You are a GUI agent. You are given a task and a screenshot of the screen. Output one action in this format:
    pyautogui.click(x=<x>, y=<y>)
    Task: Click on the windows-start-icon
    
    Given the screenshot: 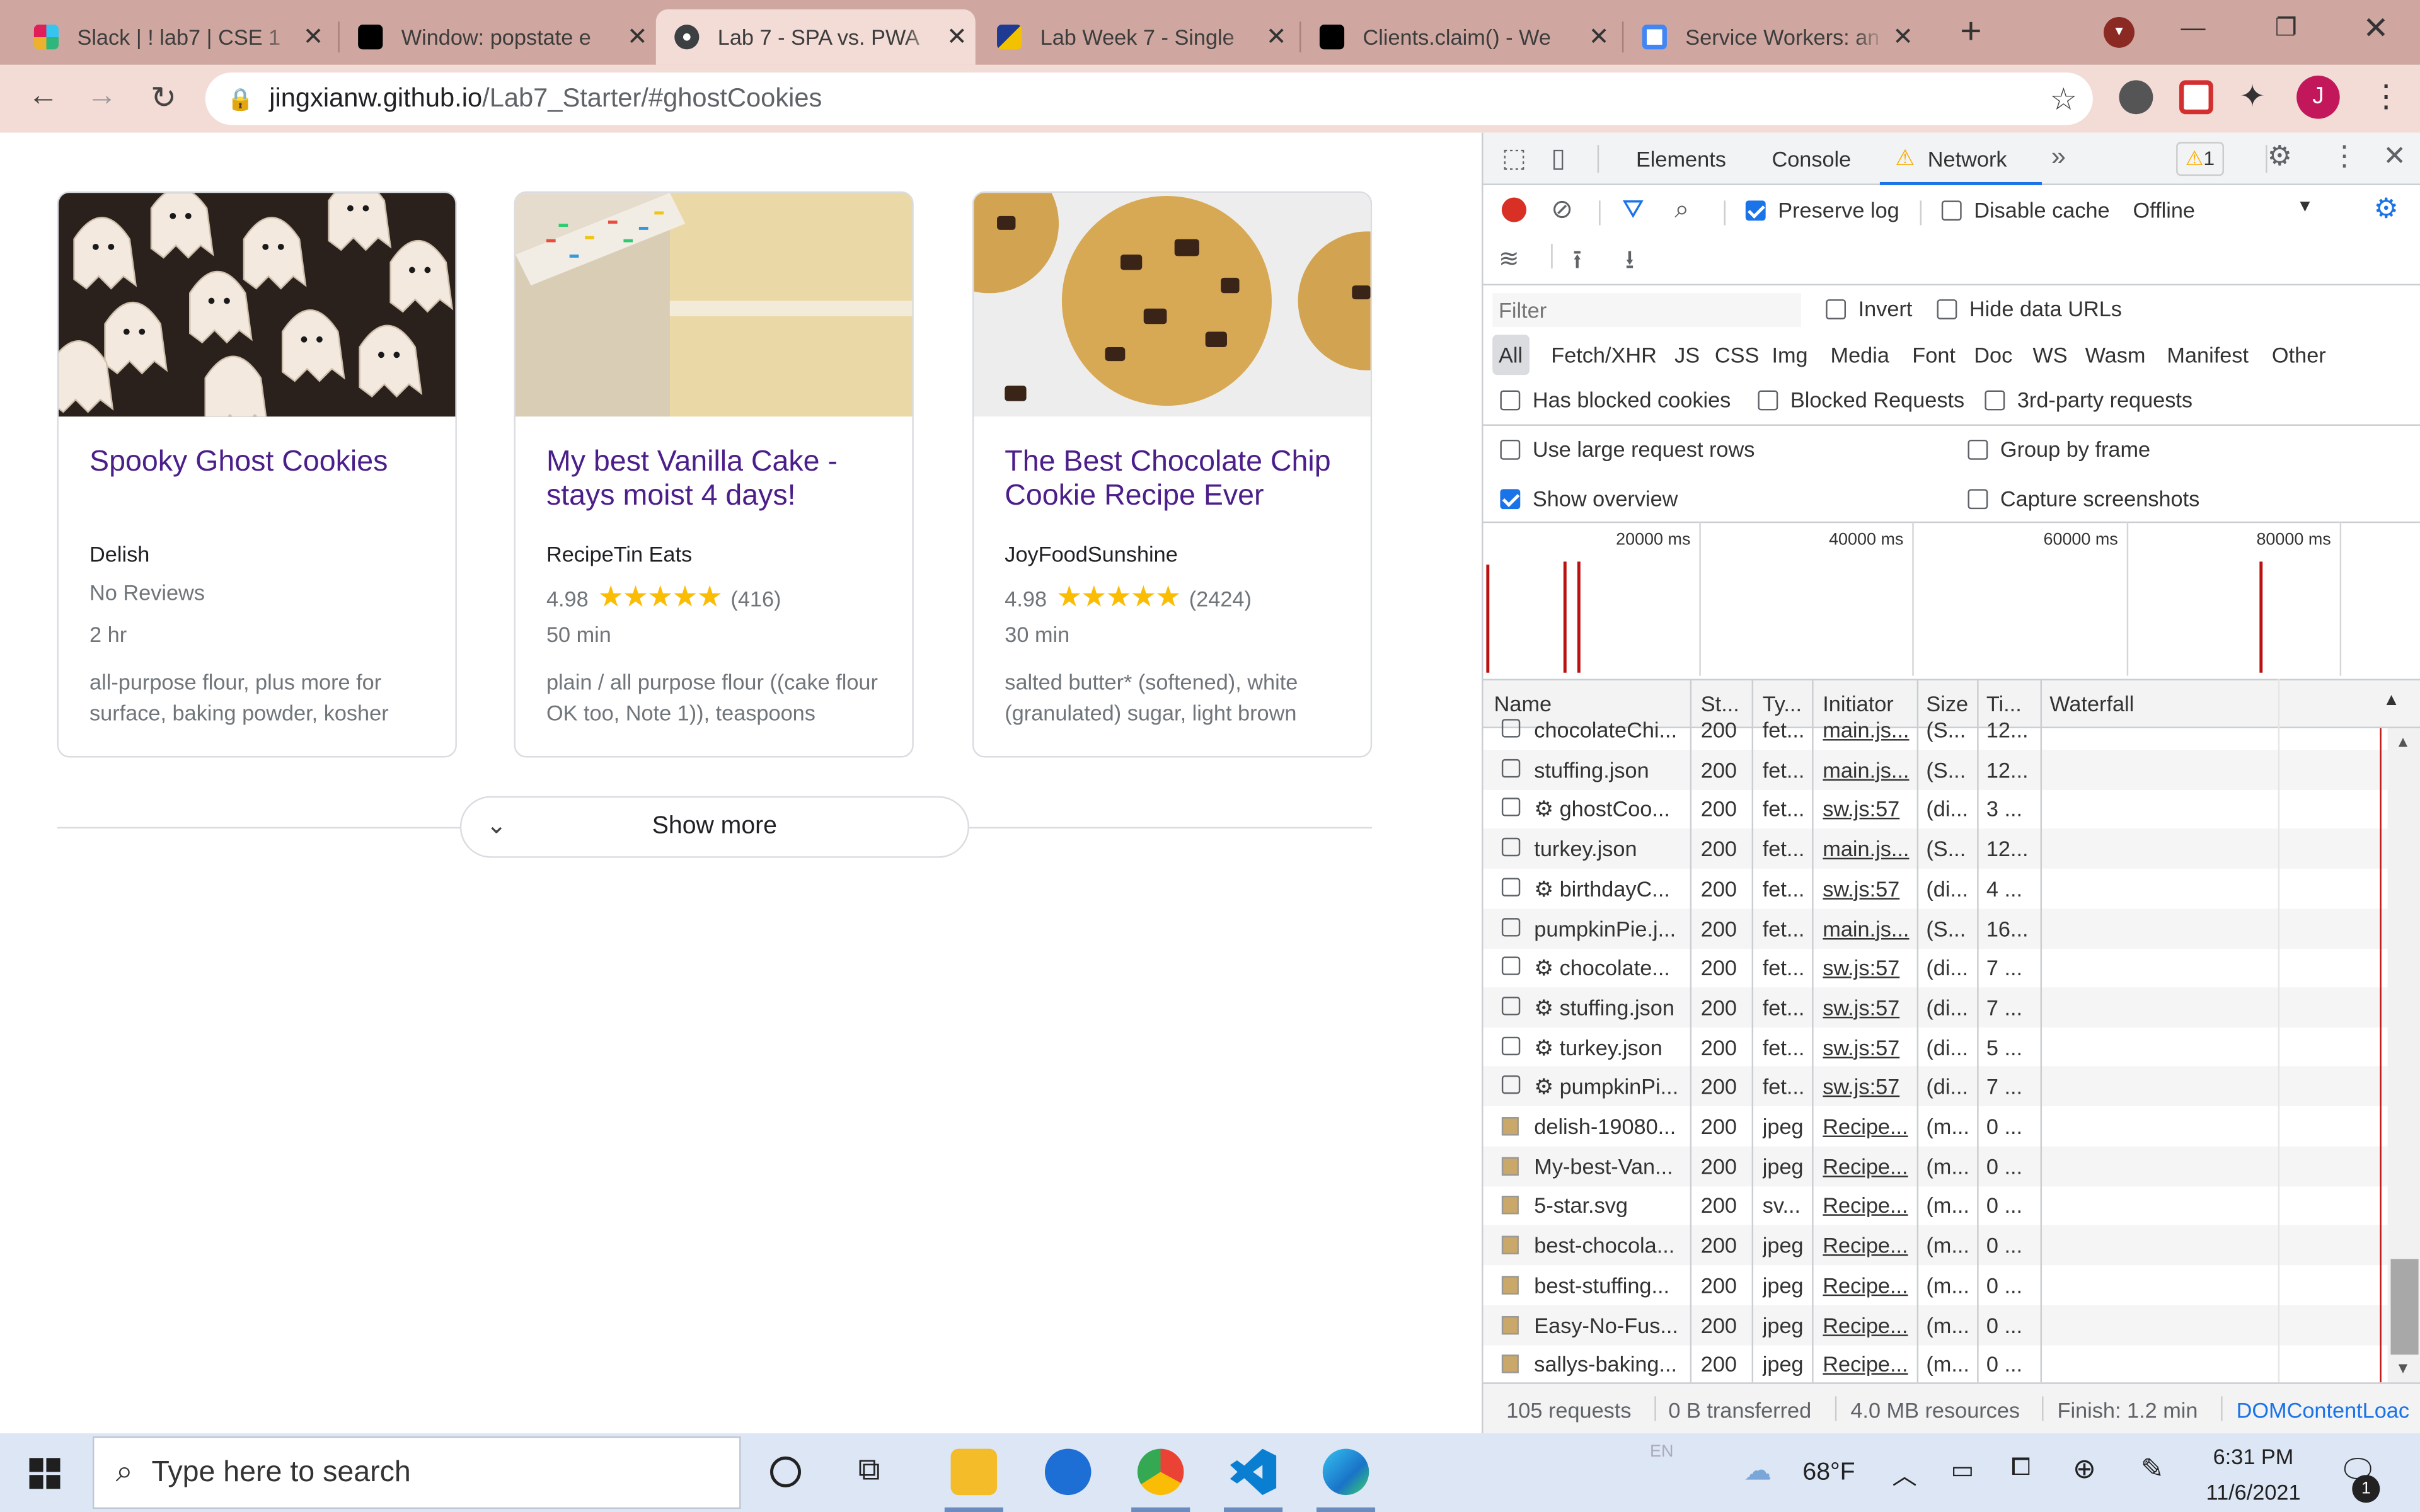 What is the action you would take?
    pyautogui.click(x=44, y=1473)
    